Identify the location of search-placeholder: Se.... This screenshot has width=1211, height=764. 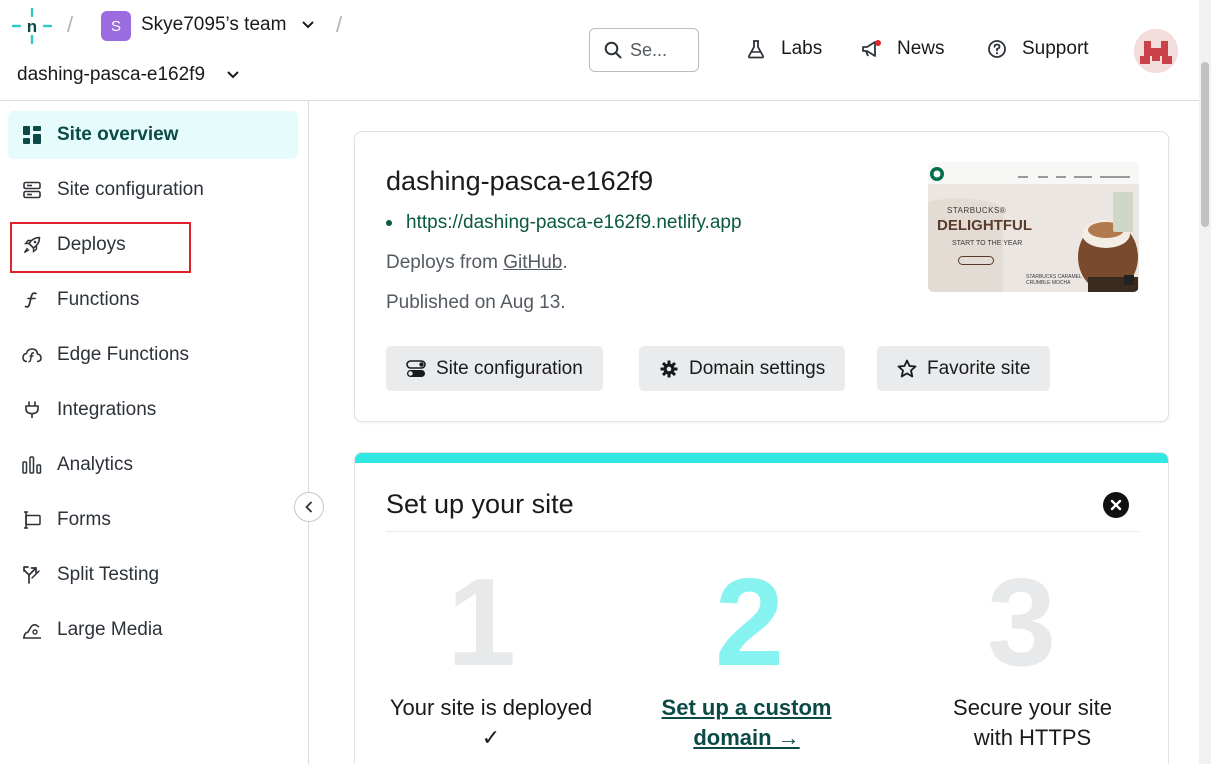
(649, 49).